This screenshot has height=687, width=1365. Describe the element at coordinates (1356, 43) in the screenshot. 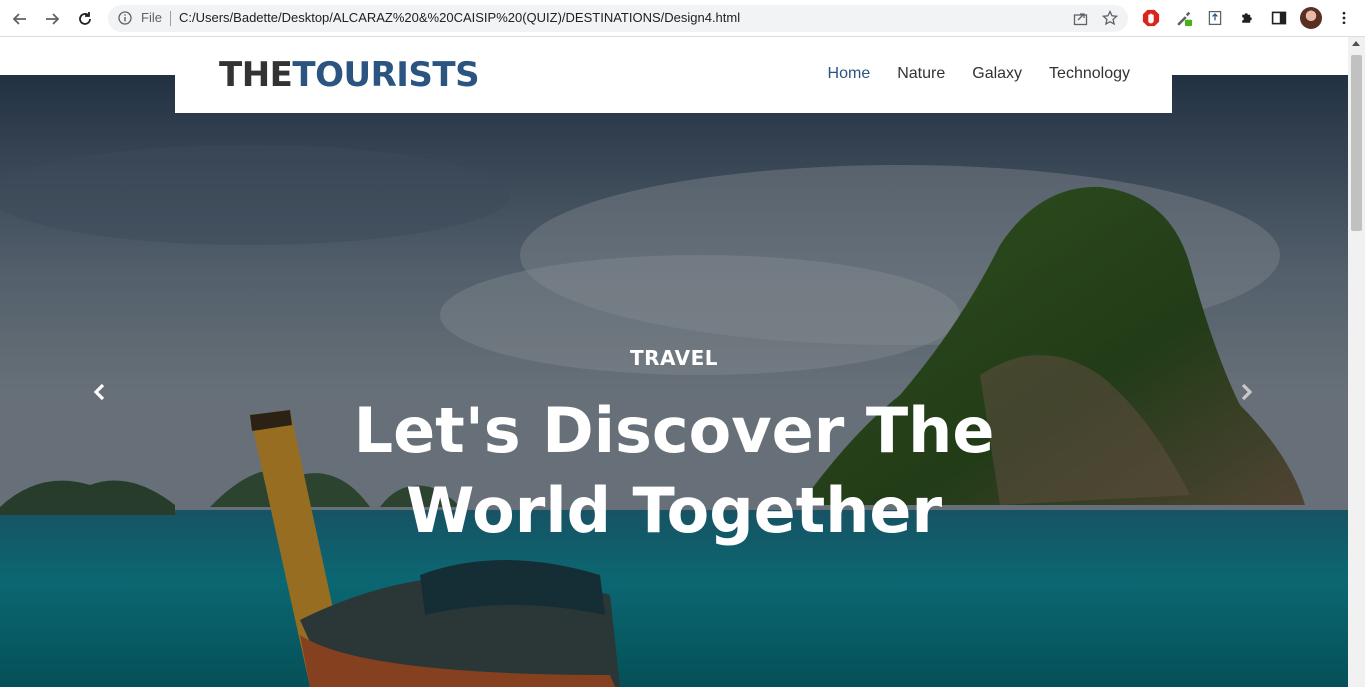

I see `scroll-up-icon` at that location.